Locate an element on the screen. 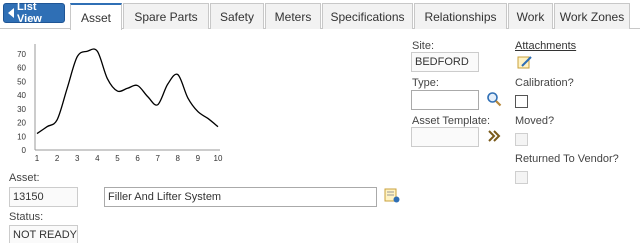  x-tick-label: 6 is located at coordinates (137, 158).